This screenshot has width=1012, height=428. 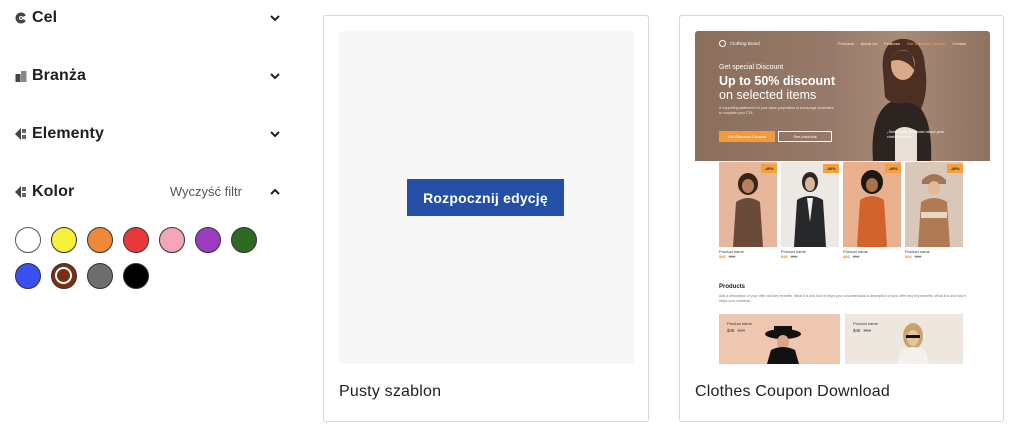 What do you see at coordinates (21, 134) in the screenshot?
I see `elements-icon` at bounding box center [21, 134].